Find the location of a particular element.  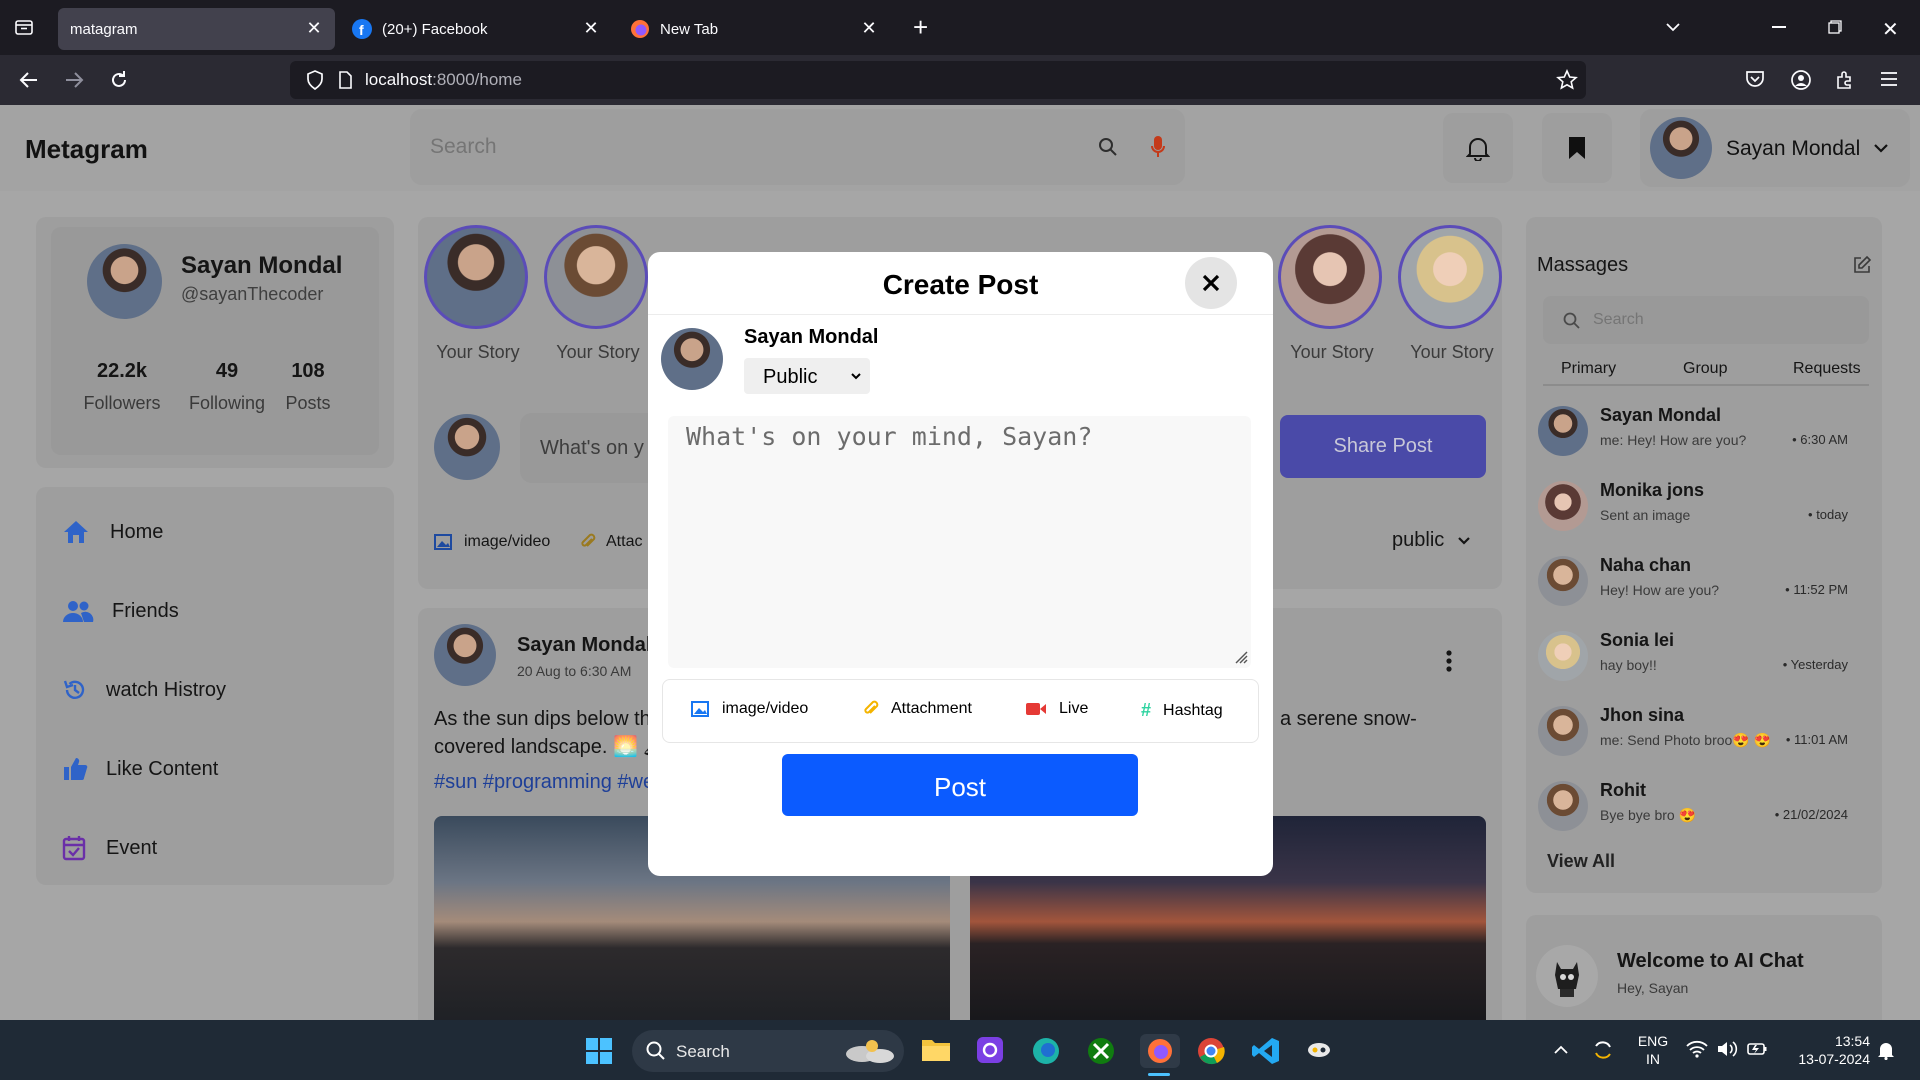

pocket-icon is located at coordinates (1755, 79).